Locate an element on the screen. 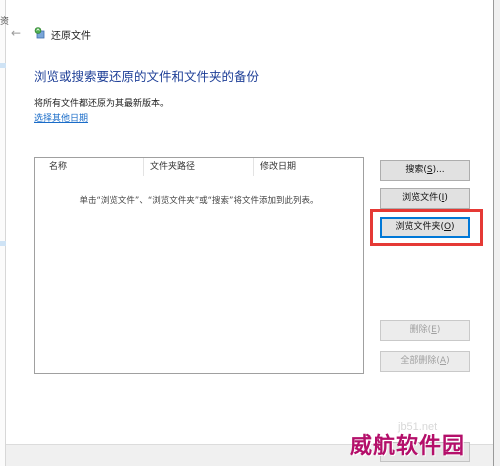  empty-list-hint: 单击“浏览文件”、“浏览文件夹”或“搜索”将文件添加到此列表。 is located at coordinates (199, 201).